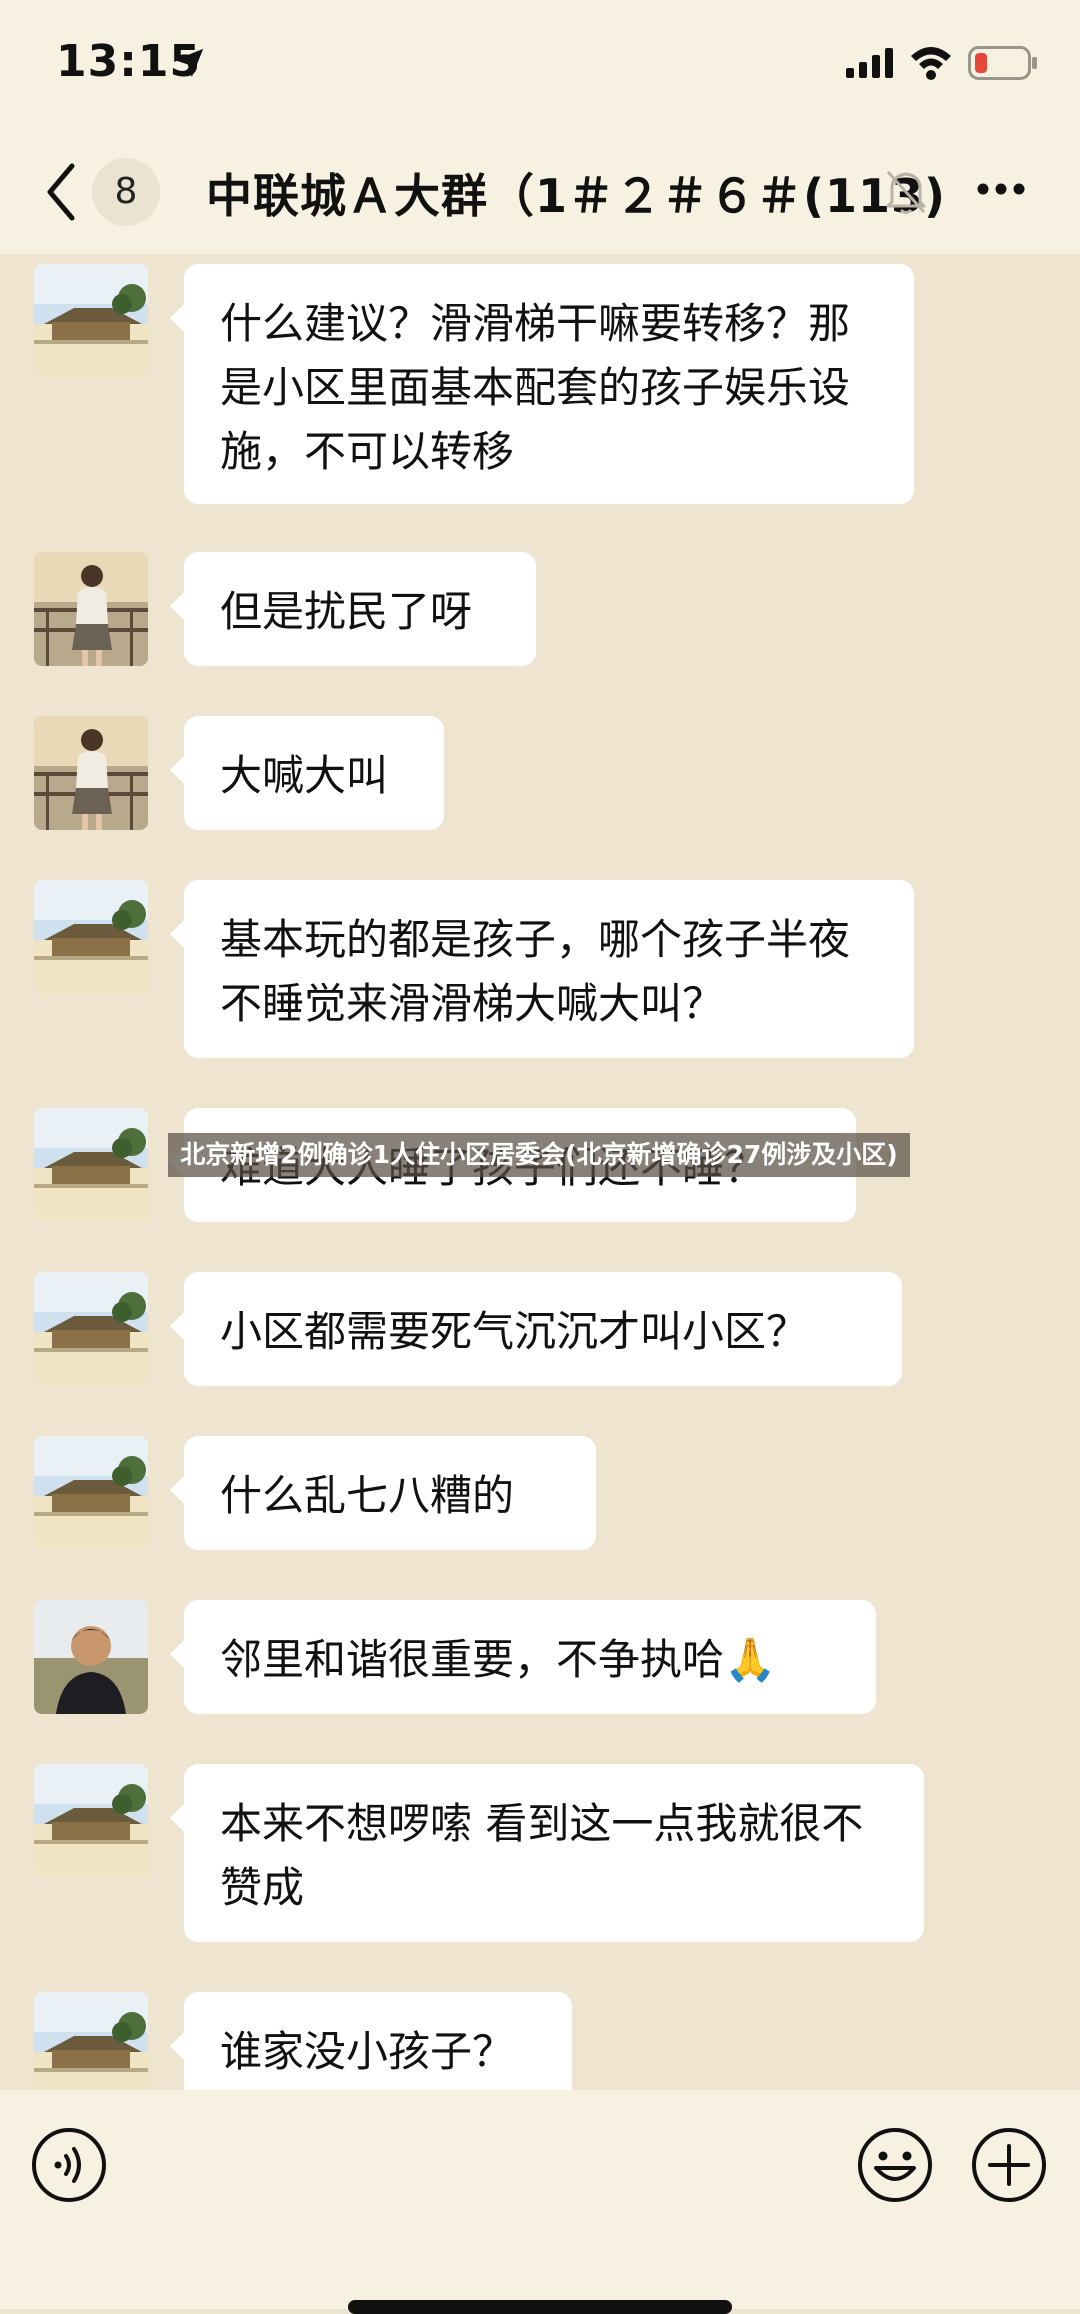 Image resolution: width=1080 pixels, height=2314 pixels. What do you see at coordinates (540, 65) in the screenshot?
I see `status-bar: 13:15` at bounding box center [540, 65].